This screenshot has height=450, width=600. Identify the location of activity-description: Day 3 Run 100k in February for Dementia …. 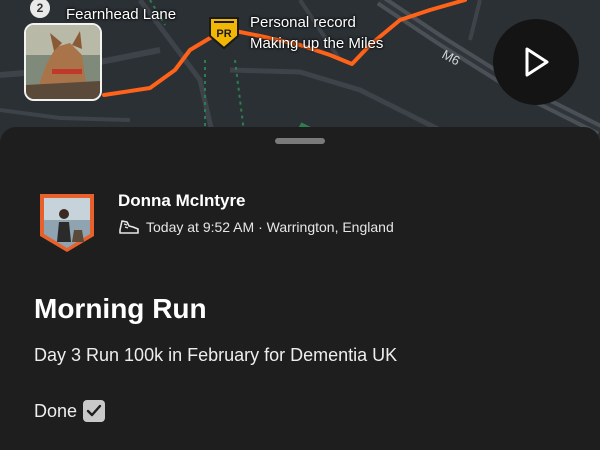
(216, 355).